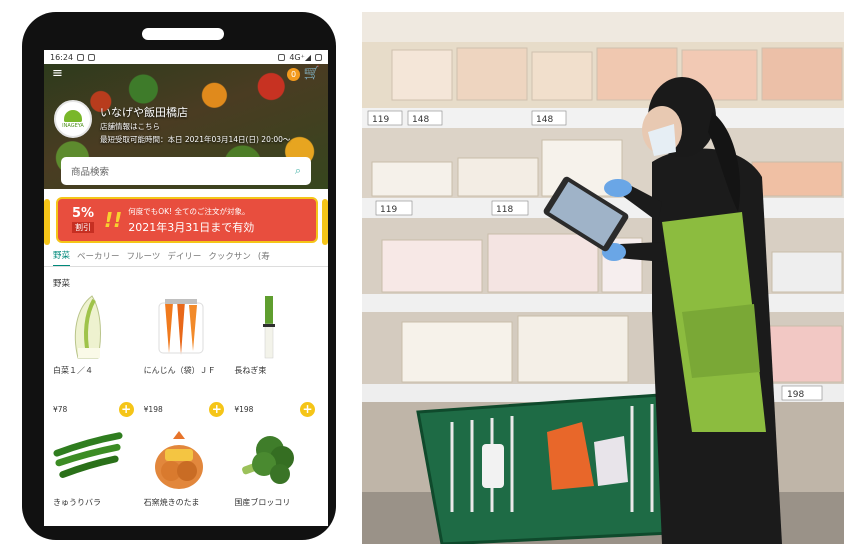  What do you see at coordinates (88, 327) in the screenshot?
I see `cabbage-image` at bounding box center [88, 327].